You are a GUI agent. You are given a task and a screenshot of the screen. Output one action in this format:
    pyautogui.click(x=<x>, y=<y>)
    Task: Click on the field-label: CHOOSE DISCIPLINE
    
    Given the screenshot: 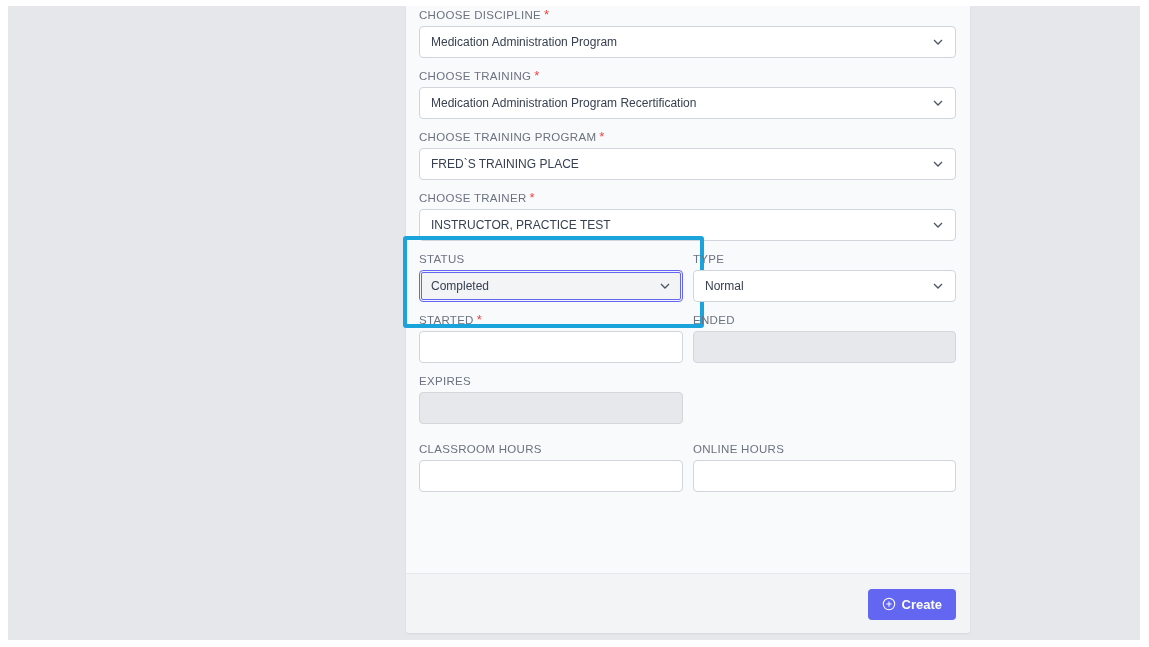 What is the action you would take?
    pyautogui.click(x=480, y=15)
    